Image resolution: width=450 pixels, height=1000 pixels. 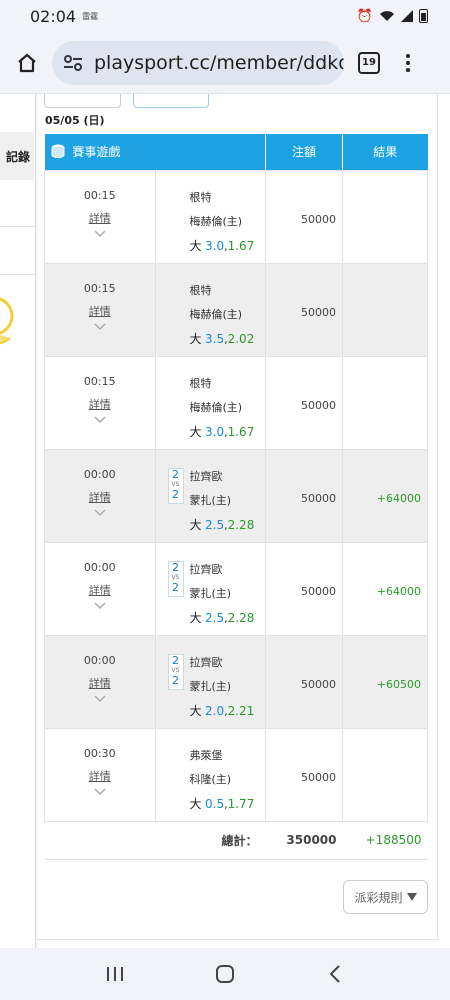 What do you see at coordinates (407, 16) in the screenshot?
I see `signal-icon` at bounding box center [407, 16].